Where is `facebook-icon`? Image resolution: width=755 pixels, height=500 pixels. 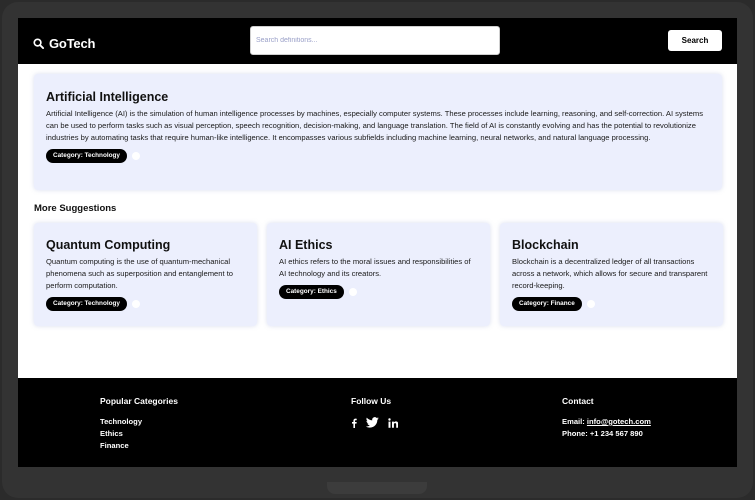
facebook-icon is located at coordinates (354, 424).